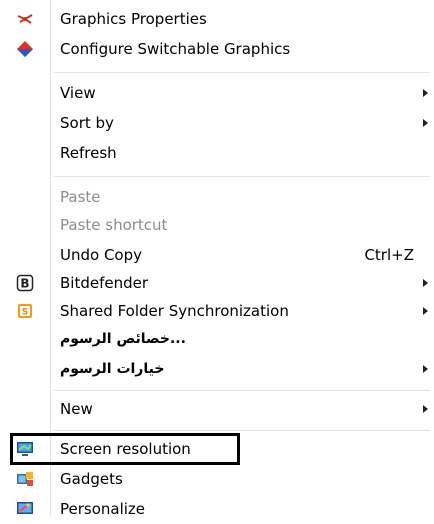  Describe the element at coordinates (25, 19) in the screenshot. I see `graphics-properties-icon` at that location.